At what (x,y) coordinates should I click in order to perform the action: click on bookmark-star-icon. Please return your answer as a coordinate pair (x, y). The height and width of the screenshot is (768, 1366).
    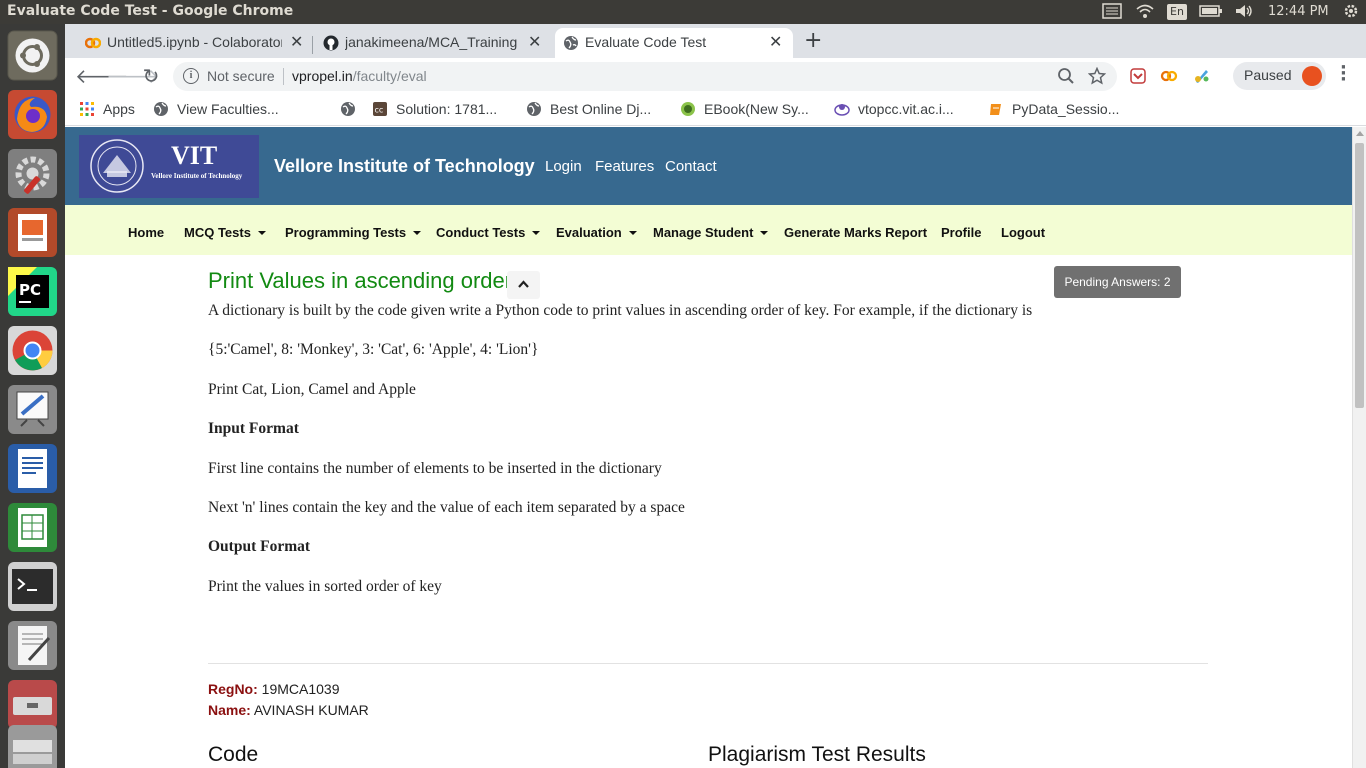
    Looking at the image, I should click on (1097, 75).